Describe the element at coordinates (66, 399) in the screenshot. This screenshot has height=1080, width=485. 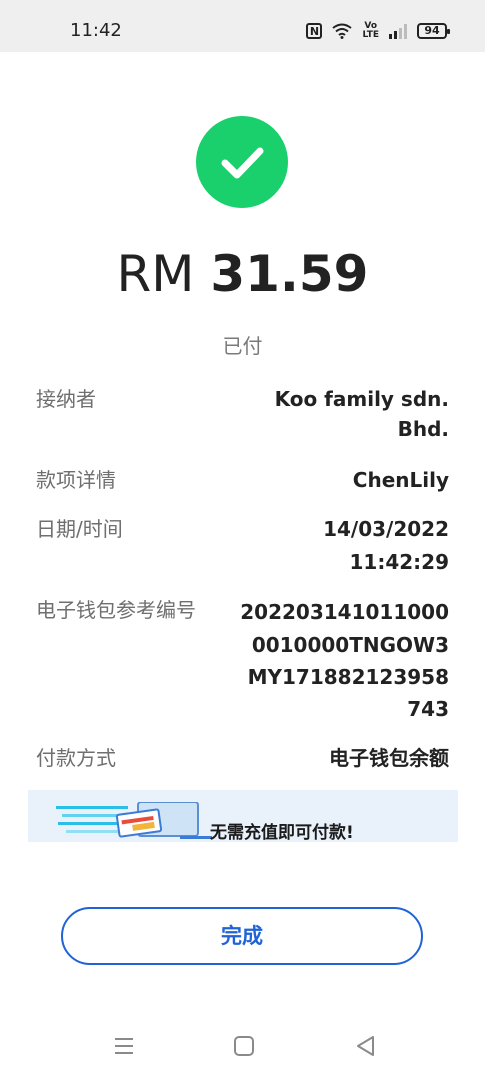
I see `recipient-label: 接纳者` at that location.